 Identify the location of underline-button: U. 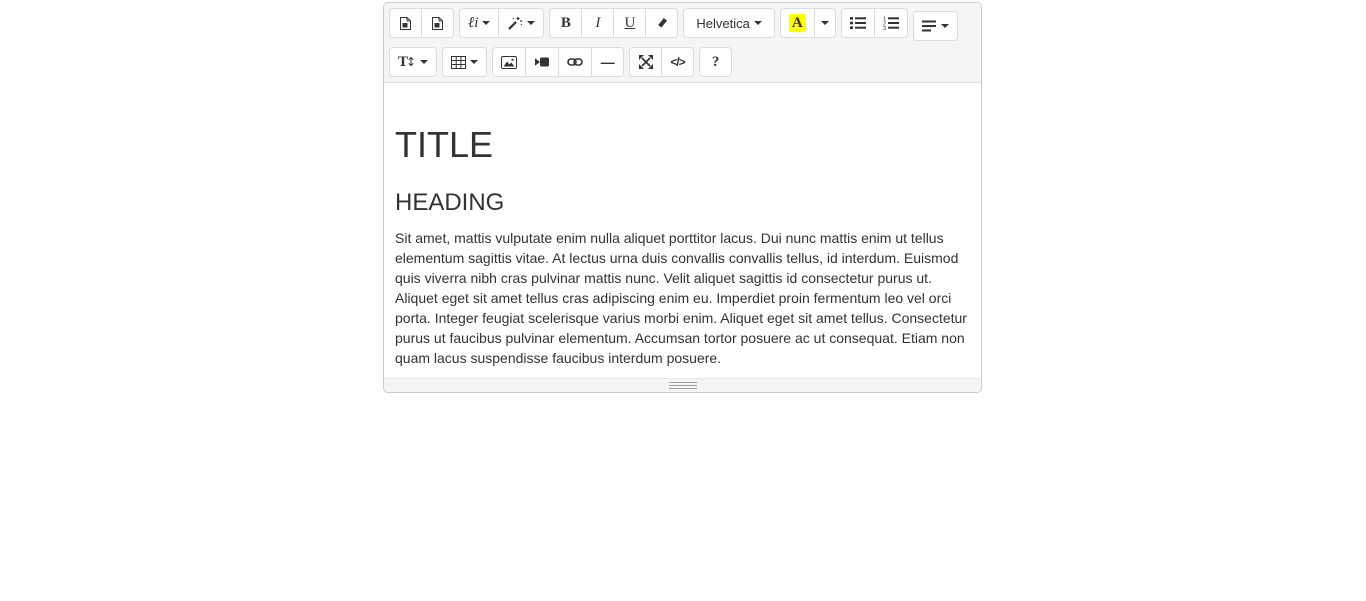
(630, 23).